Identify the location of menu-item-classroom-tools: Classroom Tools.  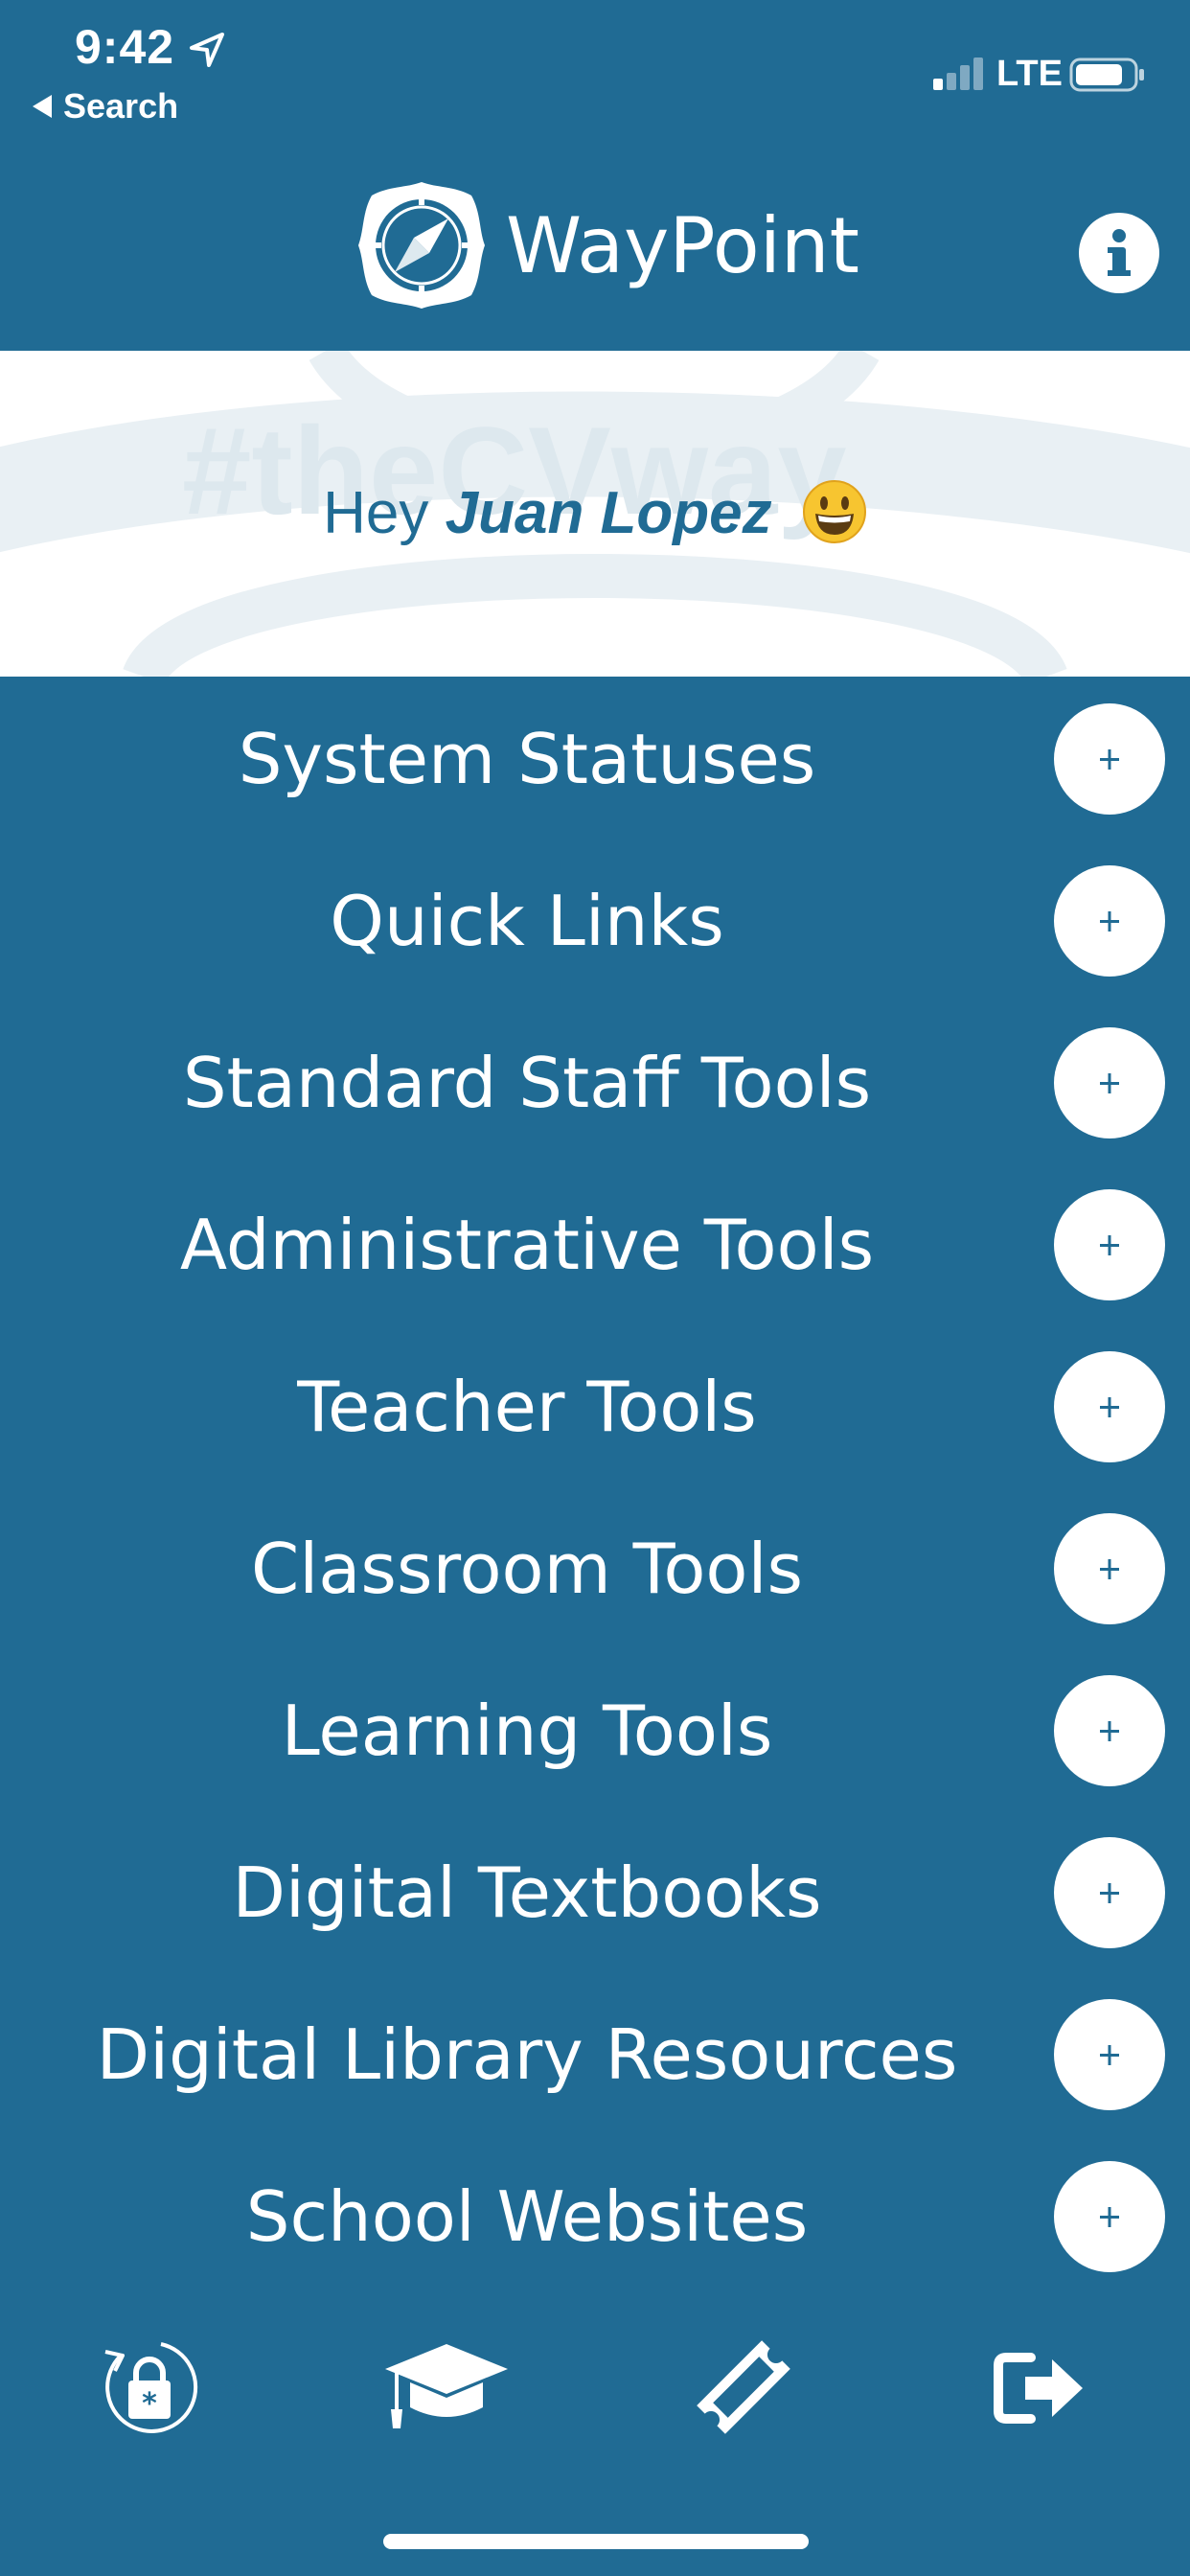
(595, 1567).